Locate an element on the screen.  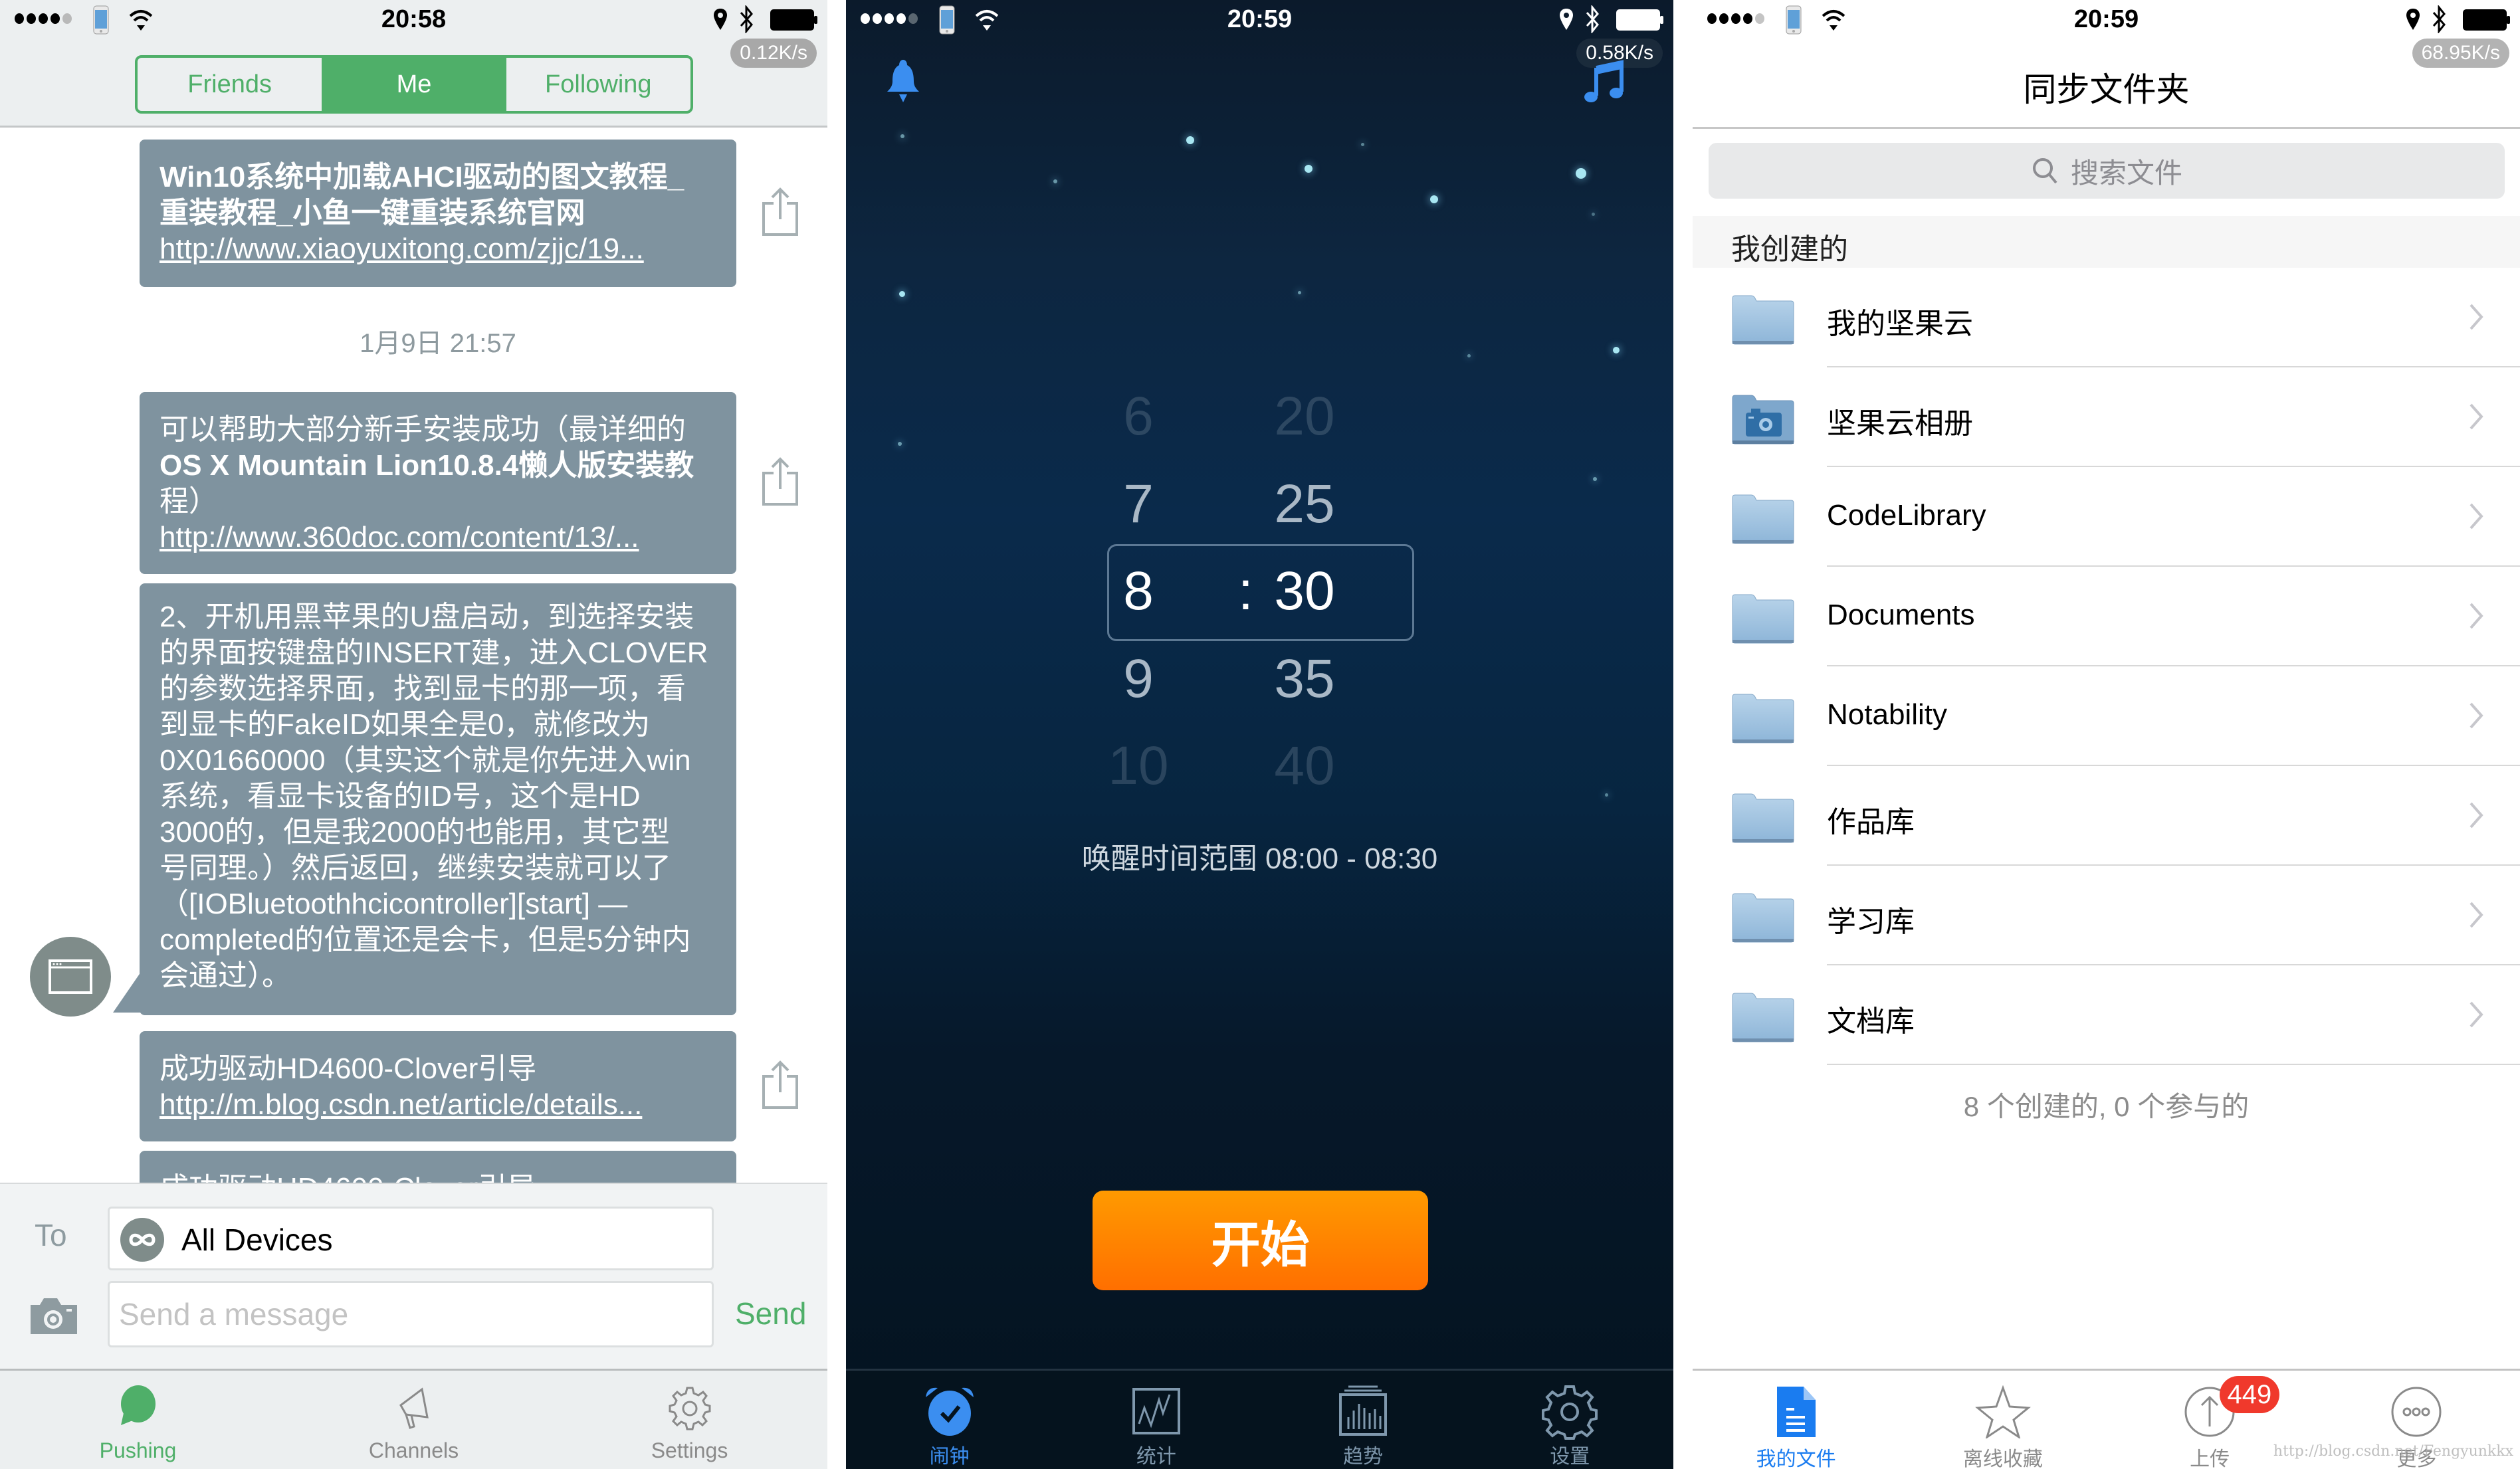
folder-name: CodeLibrary is located at coordinates (1906, 515).